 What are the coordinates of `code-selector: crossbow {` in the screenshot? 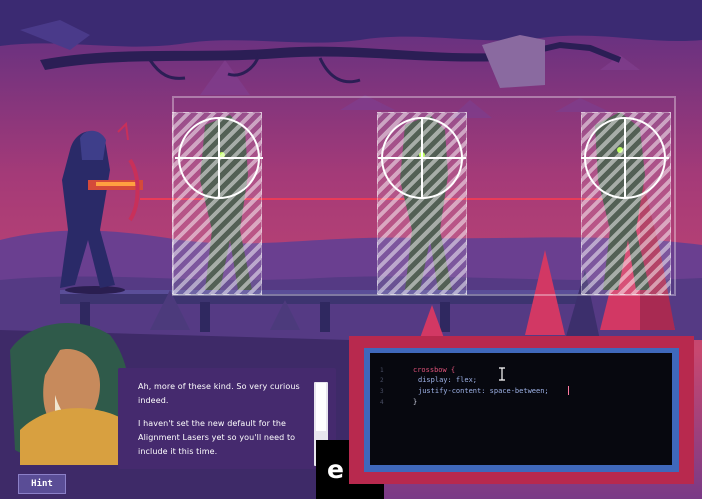 It's located at (434, 370).